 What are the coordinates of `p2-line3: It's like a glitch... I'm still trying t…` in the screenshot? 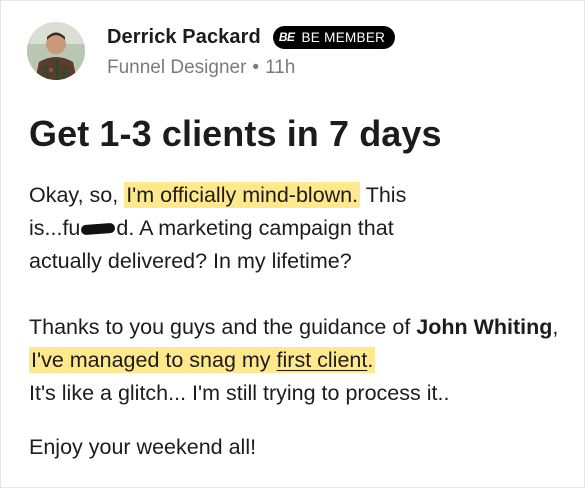 It's located at (239, 393).